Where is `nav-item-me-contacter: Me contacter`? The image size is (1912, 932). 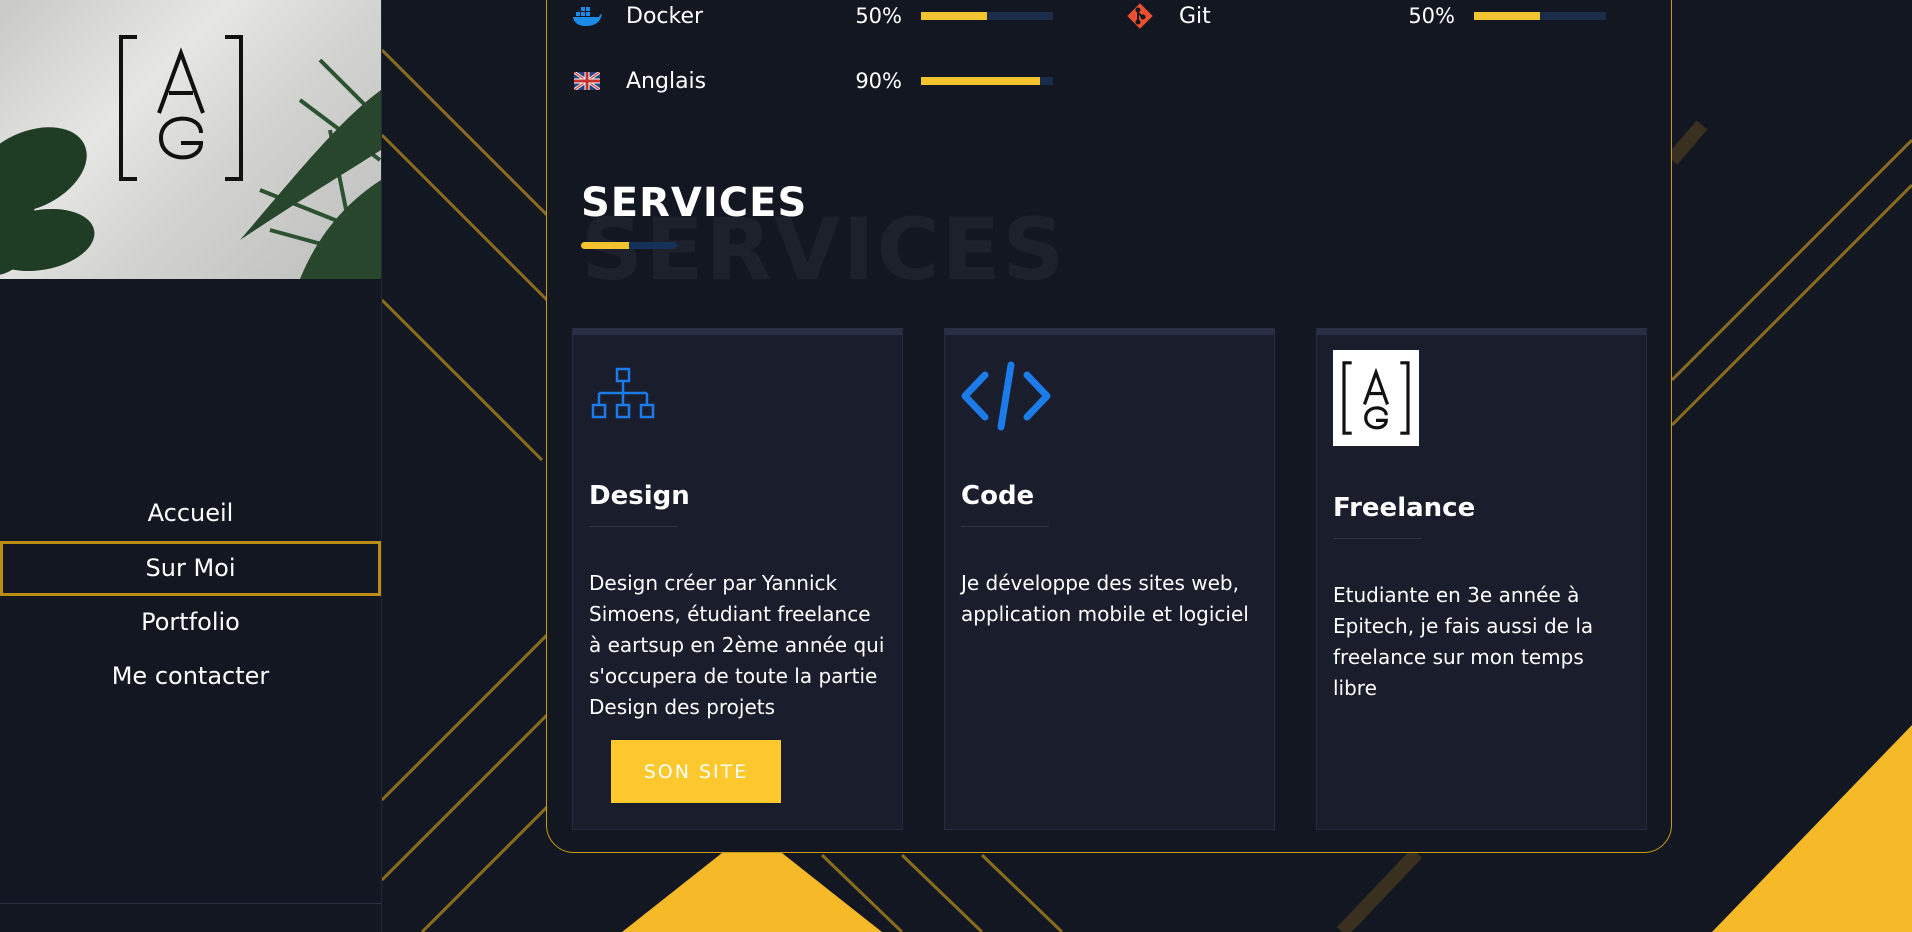 nav-item-me-contacter: Me contacter is located at coordinates (190, 676).